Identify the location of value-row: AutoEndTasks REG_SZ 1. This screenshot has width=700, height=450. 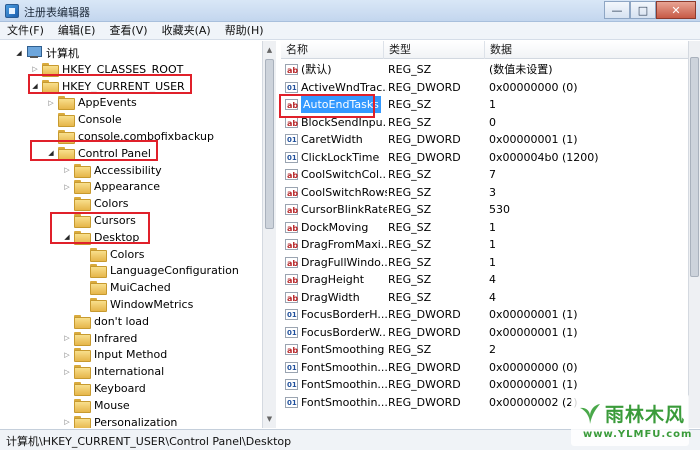
(484, 104).